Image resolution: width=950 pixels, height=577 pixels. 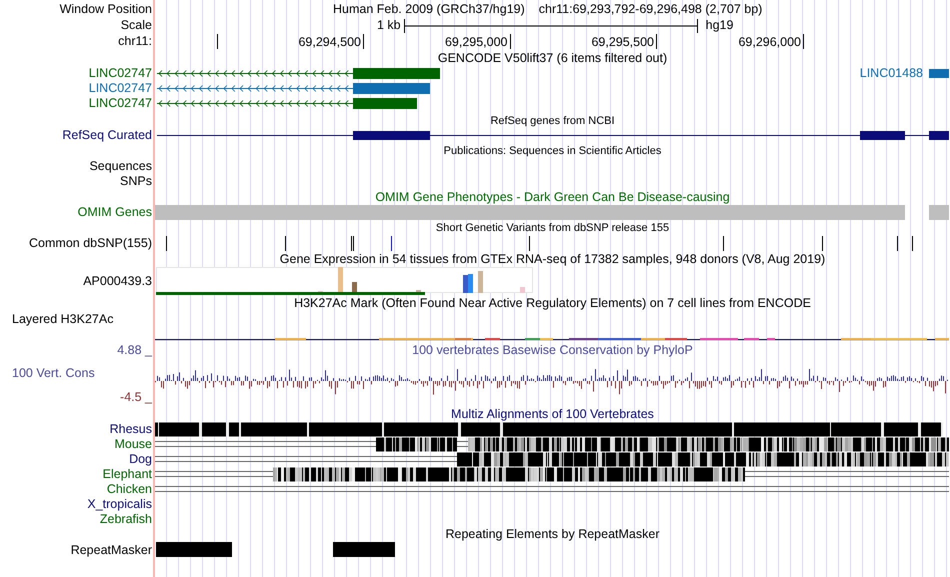 I want to click on species-label: Elephant, so click(x=127, y=474).